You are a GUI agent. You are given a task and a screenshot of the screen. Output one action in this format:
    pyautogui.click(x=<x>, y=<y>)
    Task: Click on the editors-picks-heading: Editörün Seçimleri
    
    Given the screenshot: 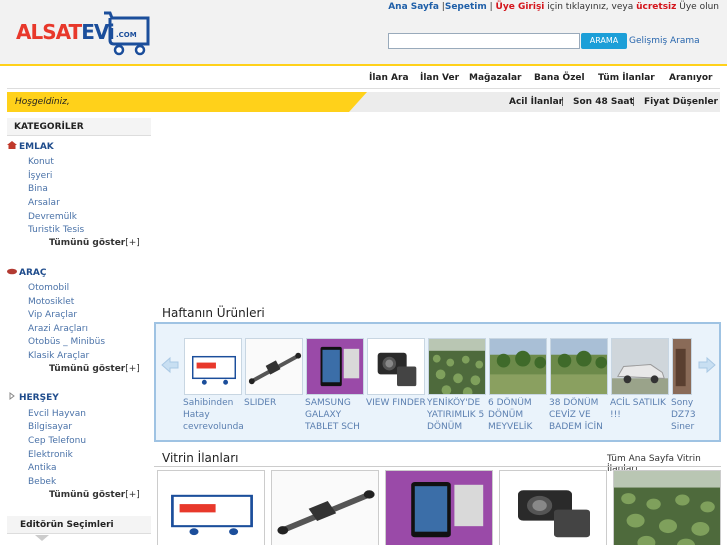 What is the action you would take?
    pyautogui.click(x=79, y=528)
    